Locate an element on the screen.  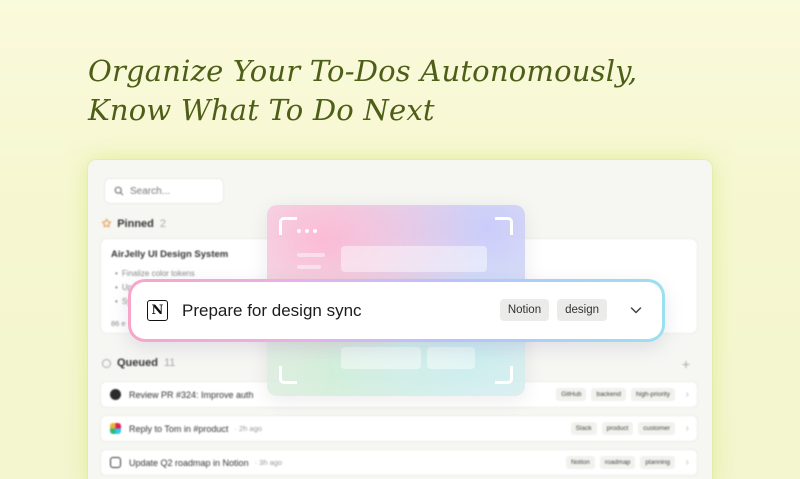
queued-item-text: Review PR #324: Improve auth is located at coordinates (191, 394).